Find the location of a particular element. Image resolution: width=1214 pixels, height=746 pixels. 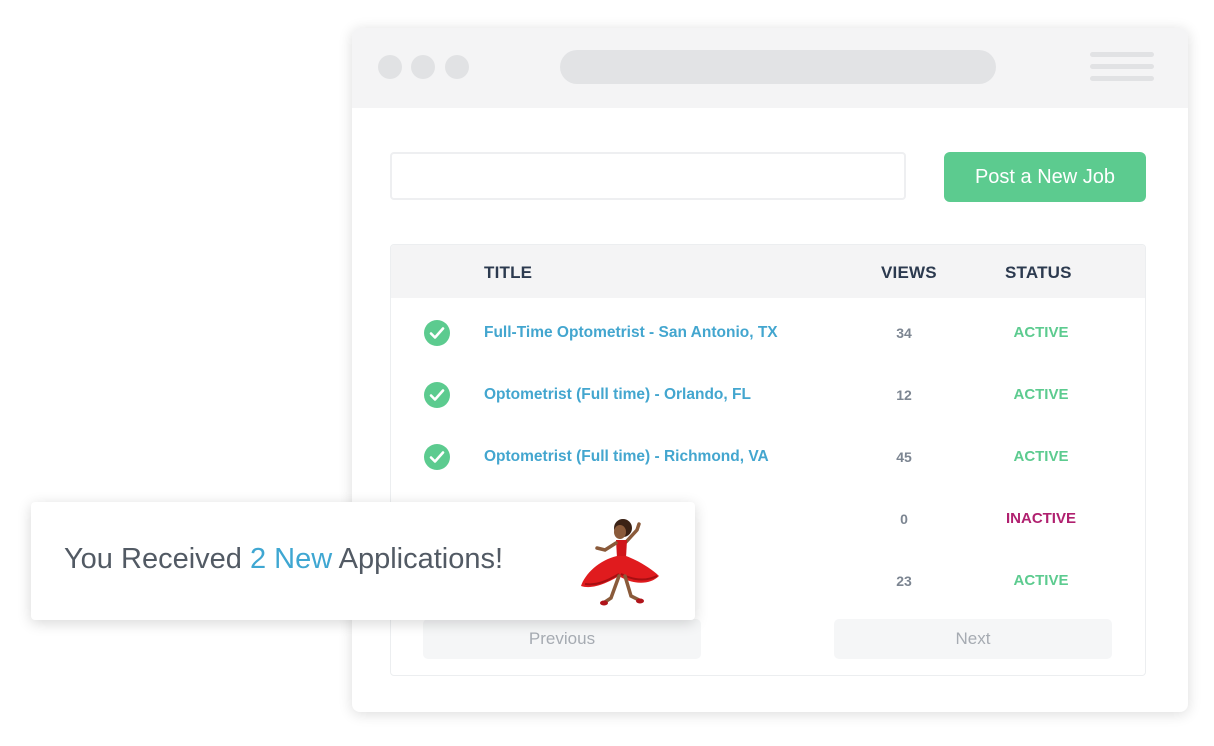

notification-message: You Received 2 New Applications! is located at coordinates (283, 559).